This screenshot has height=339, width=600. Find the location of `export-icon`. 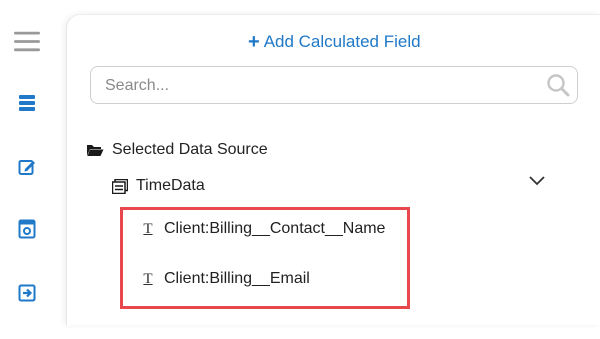

export-icon is located at coordinates (27, 293).